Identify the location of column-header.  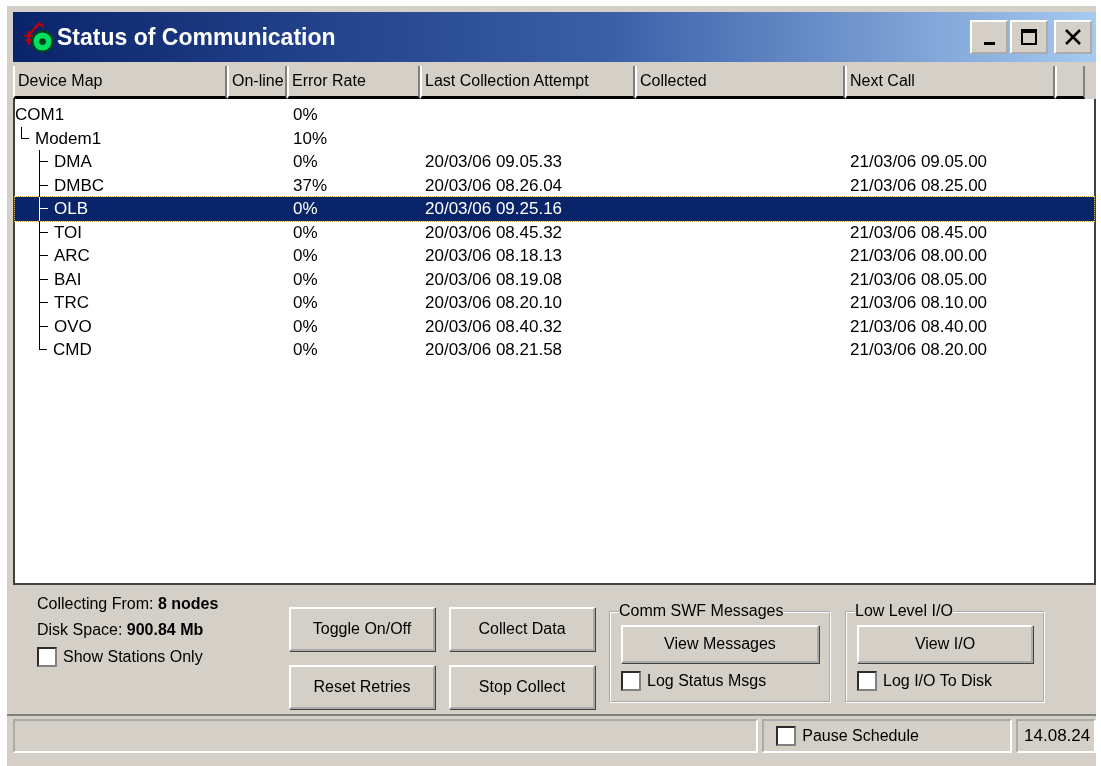
(1070, 82).